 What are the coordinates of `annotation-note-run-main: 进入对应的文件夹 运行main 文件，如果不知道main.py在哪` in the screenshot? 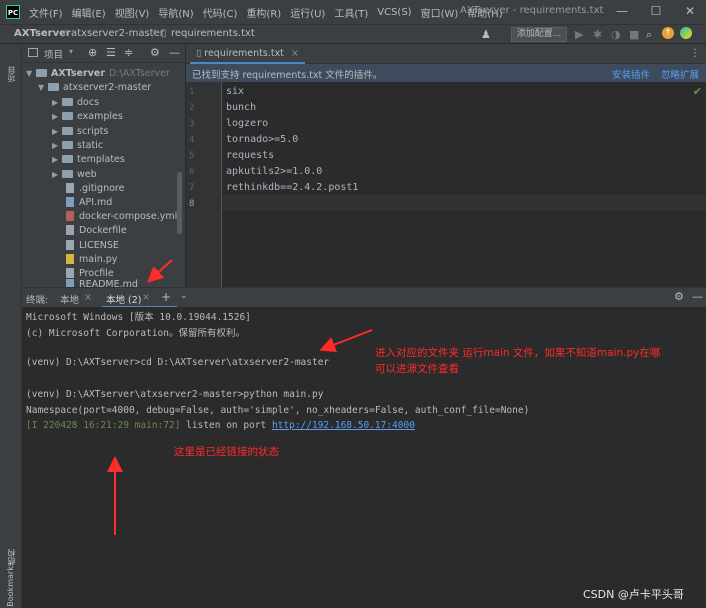 It's located at (518, 353).